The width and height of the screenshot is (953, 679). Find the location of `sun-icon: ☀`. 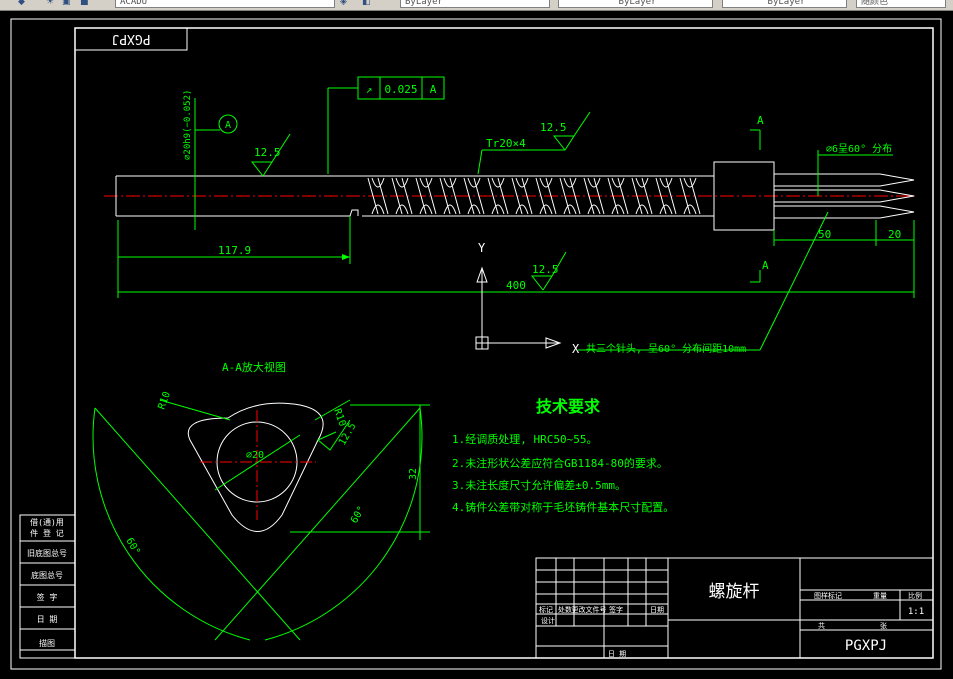

sun-icon: ☀ is located at coordinates (51, 3).